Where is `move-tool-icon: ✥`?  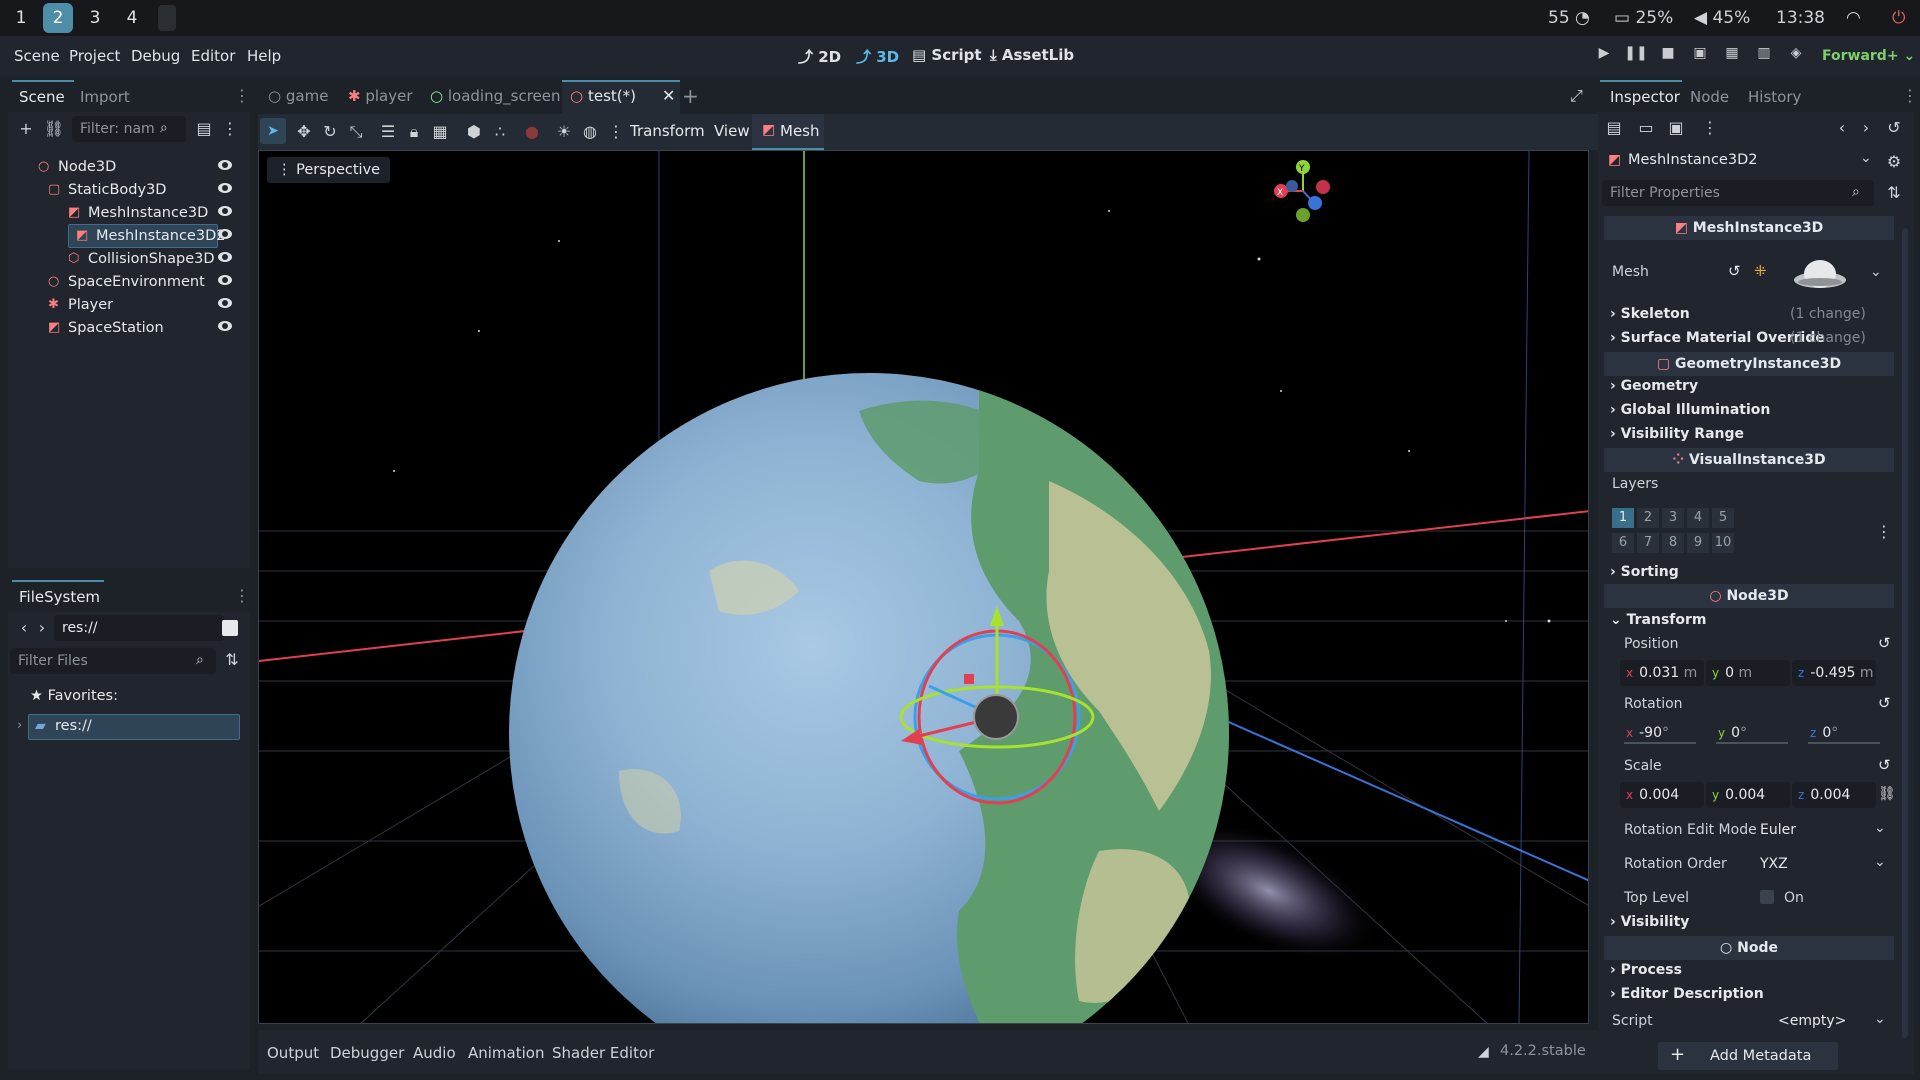 move-tool-icon: ✥ is located at coordinates (304, 132).